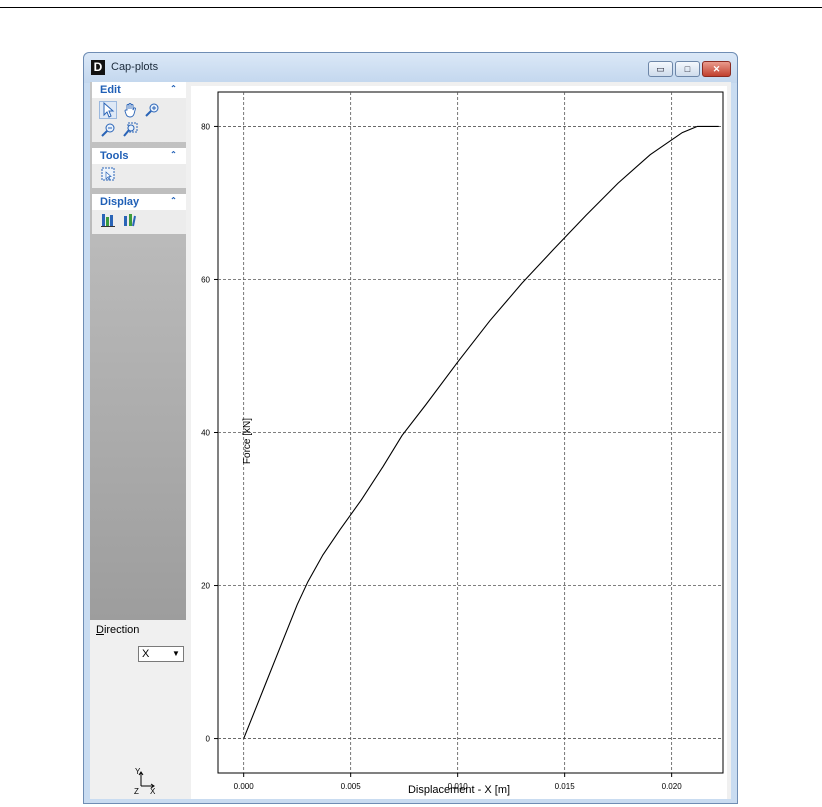  What do you see at coordinates (716, 69) in the screenshot?
I see `close-button: ✕` at bounding box center [716, 69].